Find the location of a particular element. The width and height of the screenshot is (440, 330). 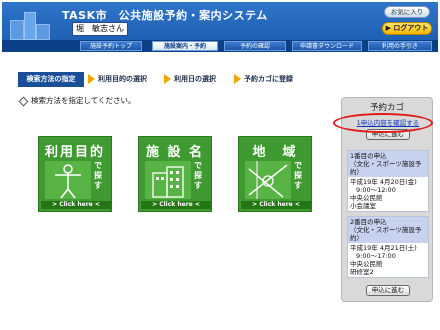

apply-button-bottom: 申込に進む is located at coordinates (388, 290).